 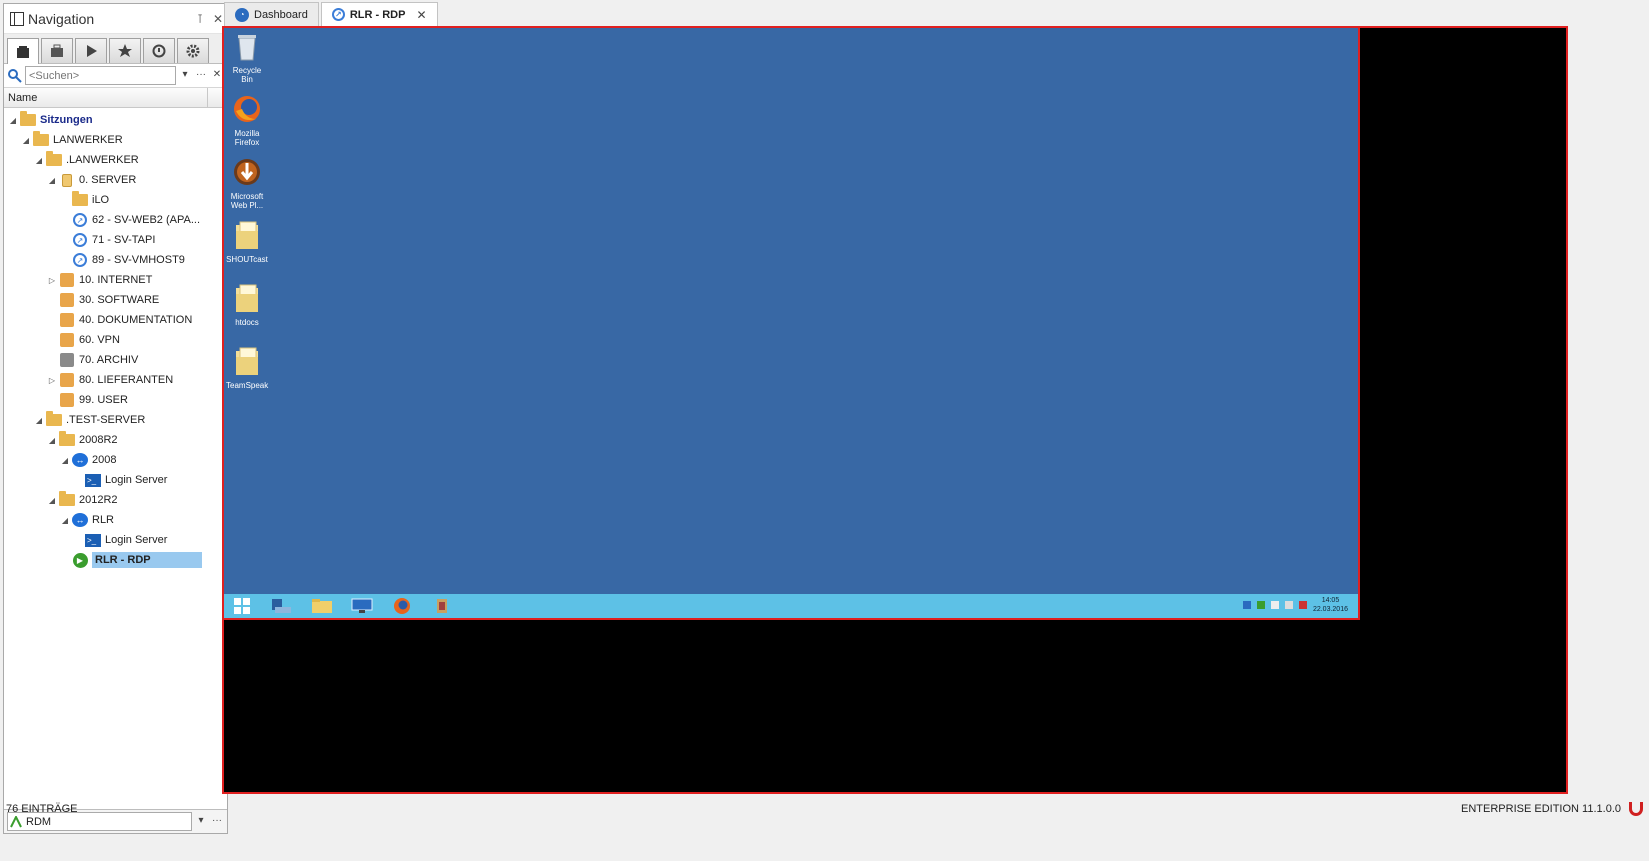 What do you see at coordinates (1330, 609) in the screenshot?
I see `clock-date: 22.03.2016` at bounding box center [1330, 609].